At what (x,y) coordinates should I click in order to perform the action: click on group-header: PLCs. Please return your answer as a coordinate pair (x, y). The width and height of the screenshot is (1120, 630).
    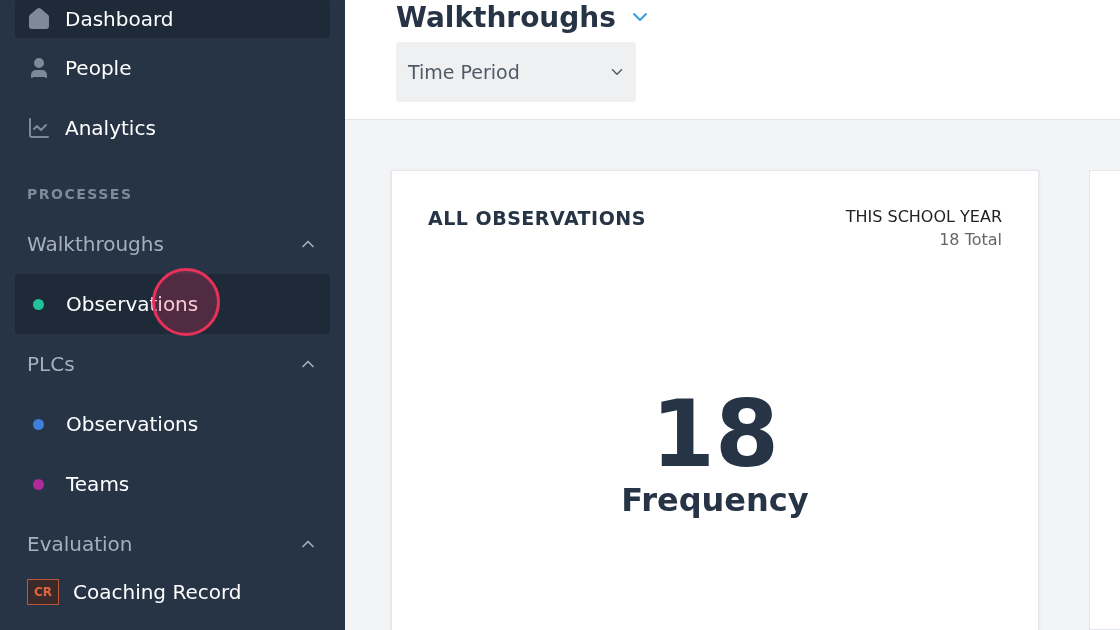
    Looking at the image, I should click on (172, 364).